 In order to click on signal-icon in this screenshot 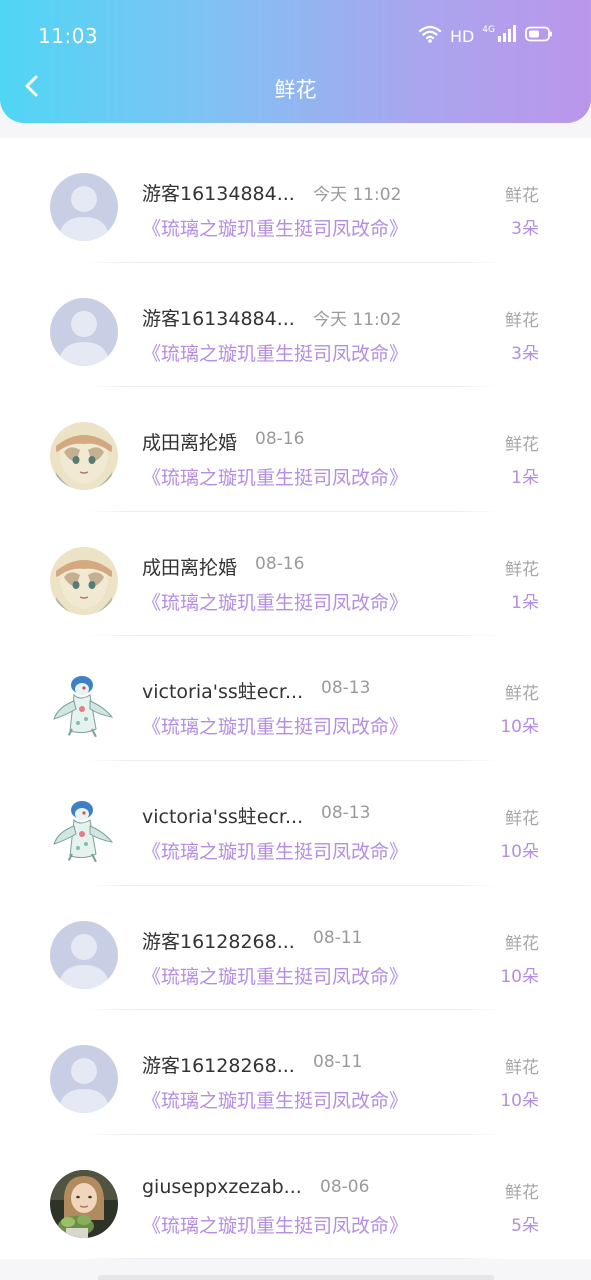, I will do `click(507, 36)`.